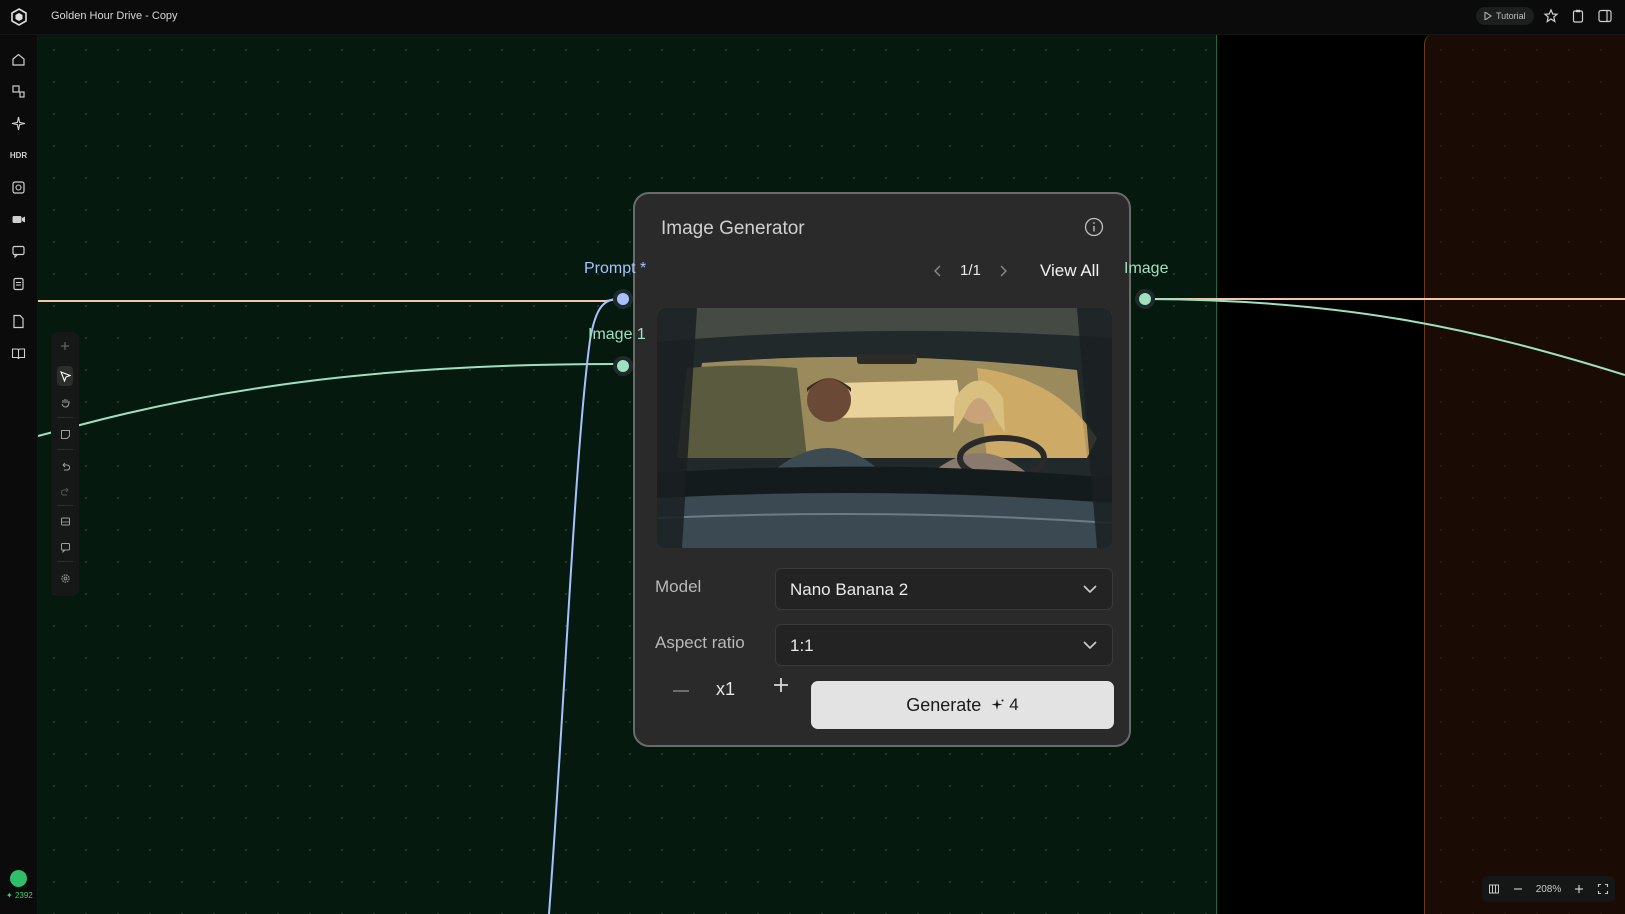 The width and height of the screenshot is (1625, 914). I want to click on model-label: Model, so click(678, 586).